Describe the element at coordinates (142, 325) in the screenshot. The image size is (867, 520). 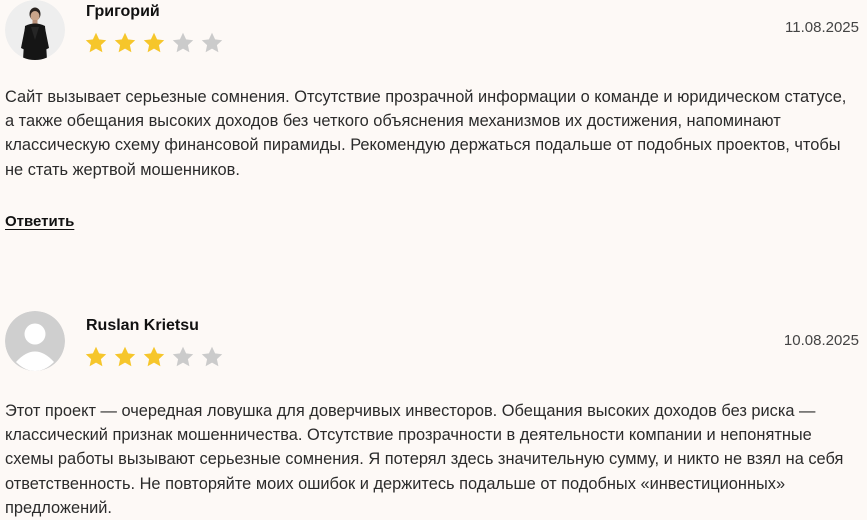
I see `review-author: Ruslan Krietsu` at that location.